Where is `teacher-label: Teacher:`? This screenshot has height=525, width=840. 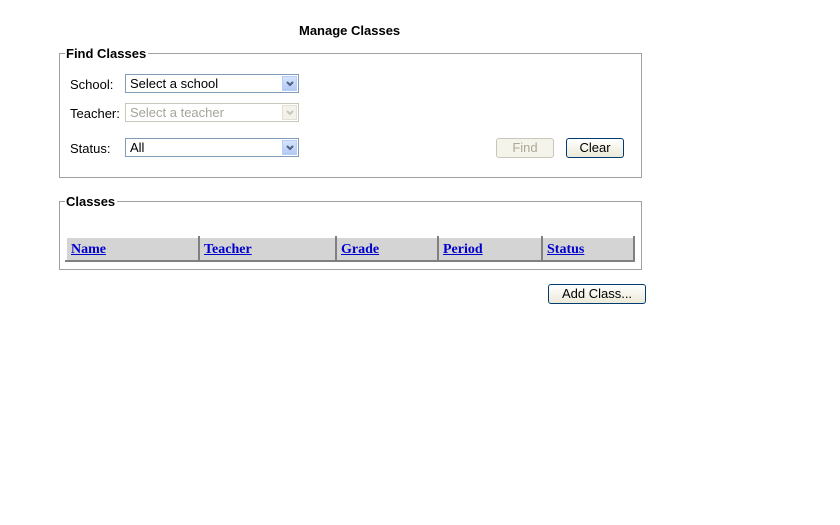
teacher-label: Teacher: is located at coordinates (95, 113).